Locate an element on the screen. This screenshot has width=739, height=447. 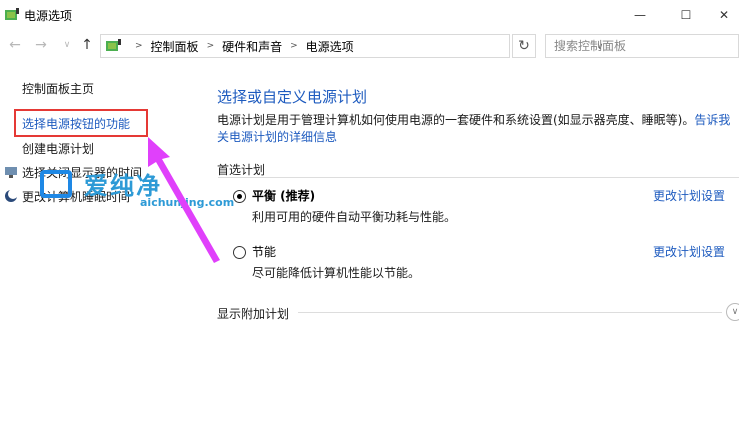
search-input: 搜索控制面板 is located at coordinates (642, 46).